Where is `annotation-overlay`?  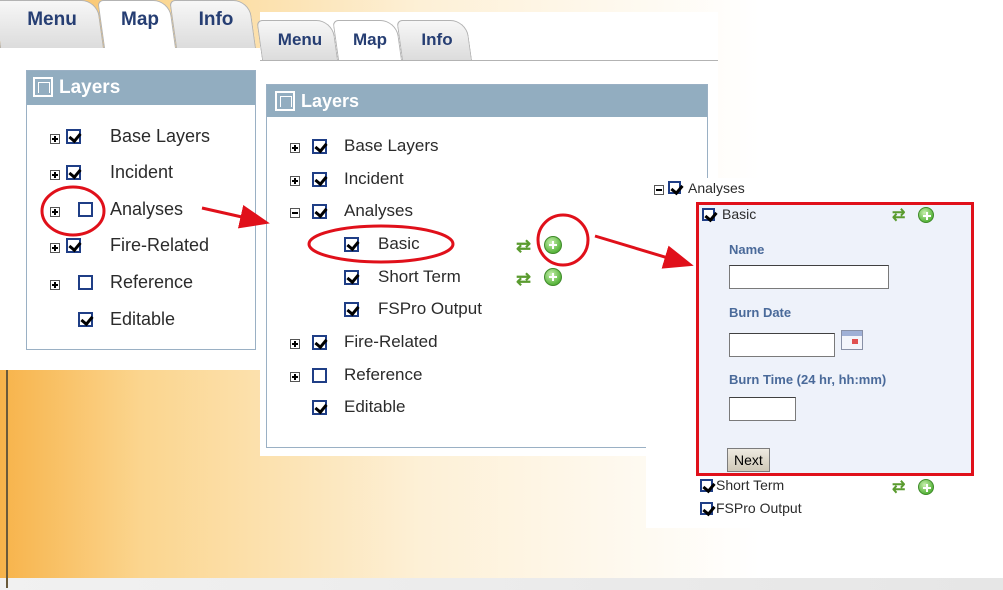 annotation-overlay is located at coordinates (367, 227).